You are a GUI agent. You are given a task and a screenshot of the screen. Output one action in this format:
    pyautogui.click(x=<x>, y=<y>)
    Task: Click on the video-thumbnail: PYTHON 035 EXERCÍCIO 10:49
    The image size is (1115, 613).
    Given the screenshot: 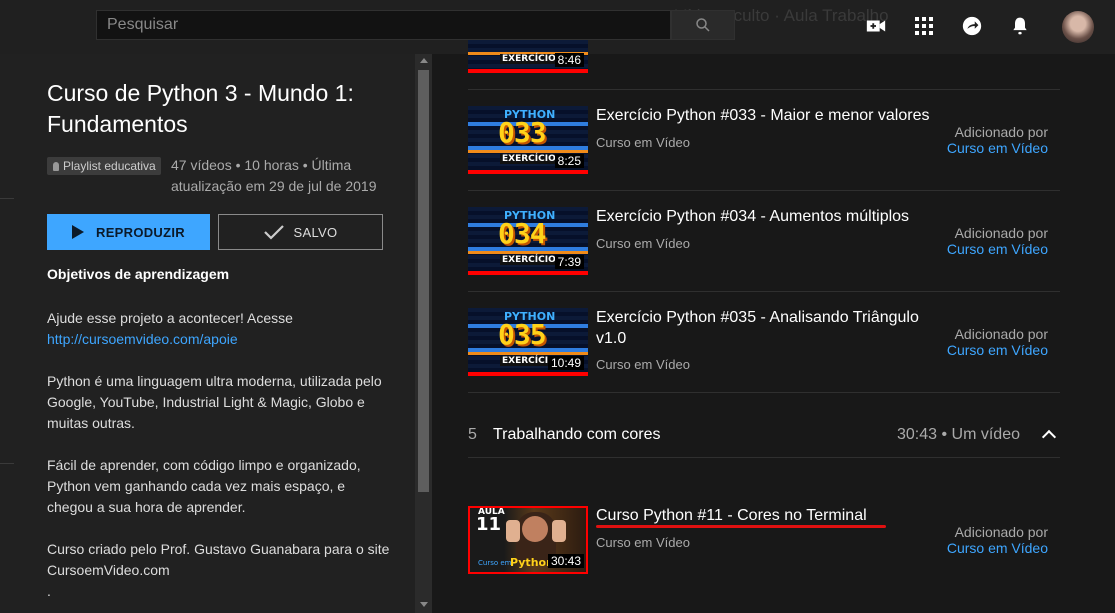 What is the action you would take?
    pyautogui.click(x=528, y=342)
    